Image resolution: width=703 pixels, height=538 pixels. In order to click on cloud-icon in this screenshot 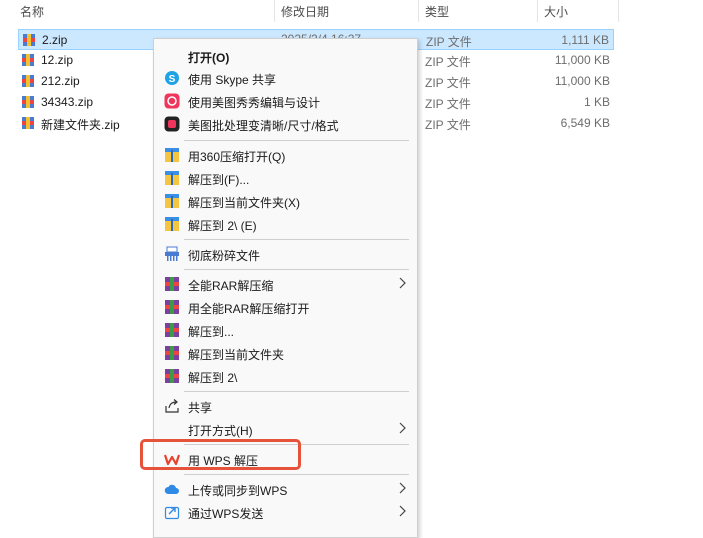, I will do `click(171, 489)`.